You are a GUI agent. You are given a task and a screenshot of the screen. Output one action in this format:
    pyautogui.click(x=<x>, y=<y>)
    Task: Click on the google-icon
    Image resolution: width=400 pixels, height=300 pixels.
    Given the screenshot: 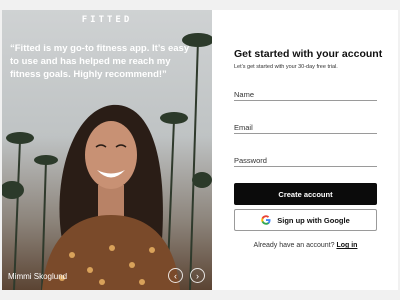 What is the action you would take?
    pyautogui.click(x=266, y=220)
    